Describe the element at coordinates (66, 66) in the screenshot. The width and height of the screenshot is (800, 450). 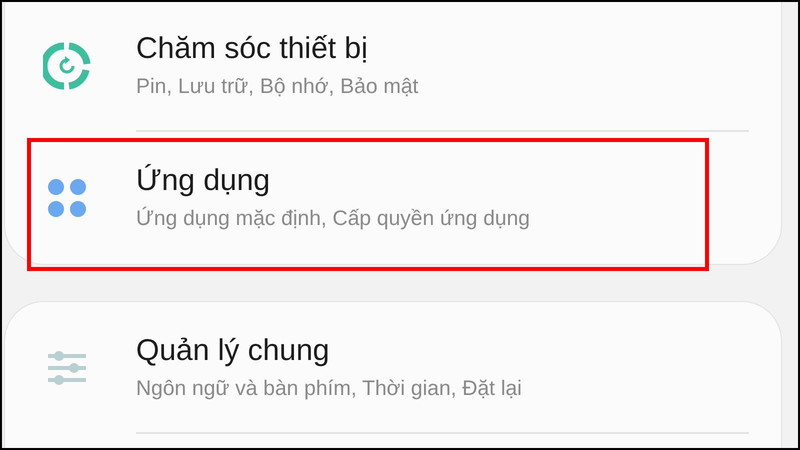
I see `refresh-ring-icon` at that location.